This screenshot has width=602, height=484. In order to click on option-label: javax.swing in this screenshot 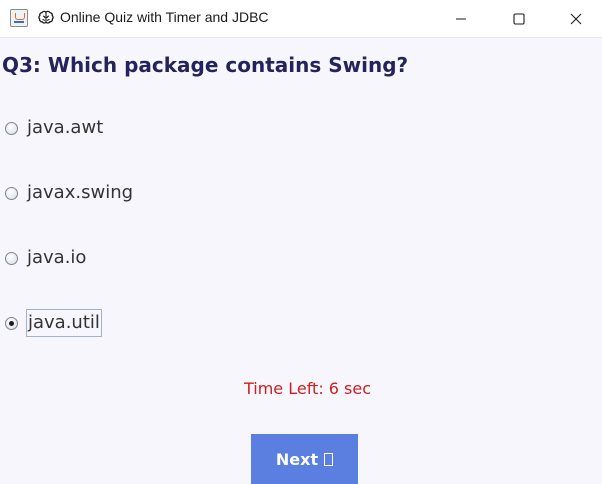, I will do `click(80, 193)`.